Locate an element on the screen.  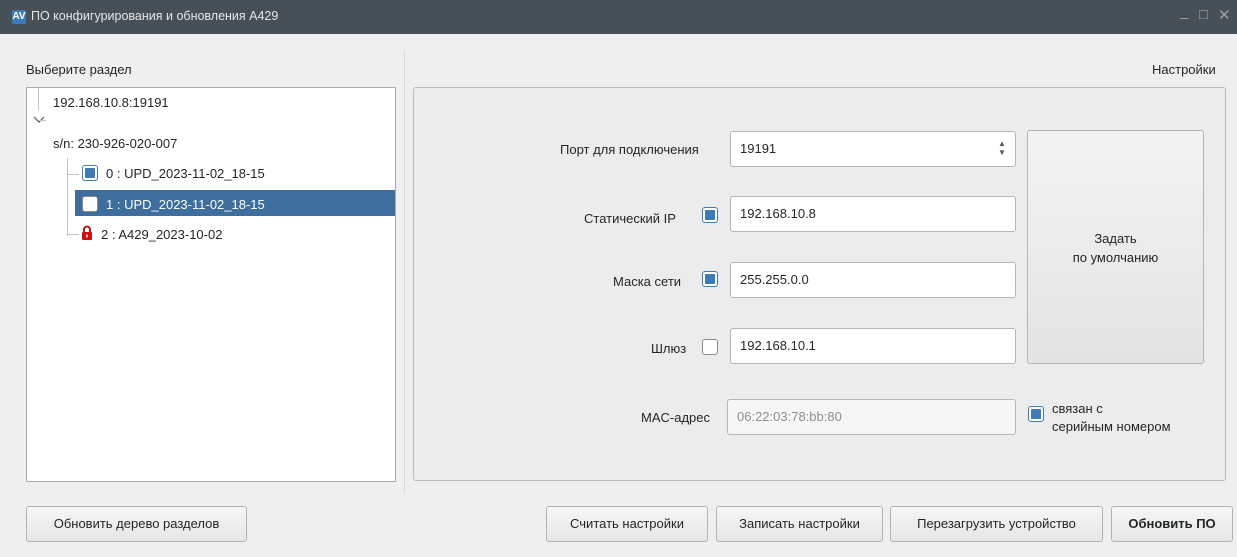
netmask-checkbox is located at coordinates (710, 279).